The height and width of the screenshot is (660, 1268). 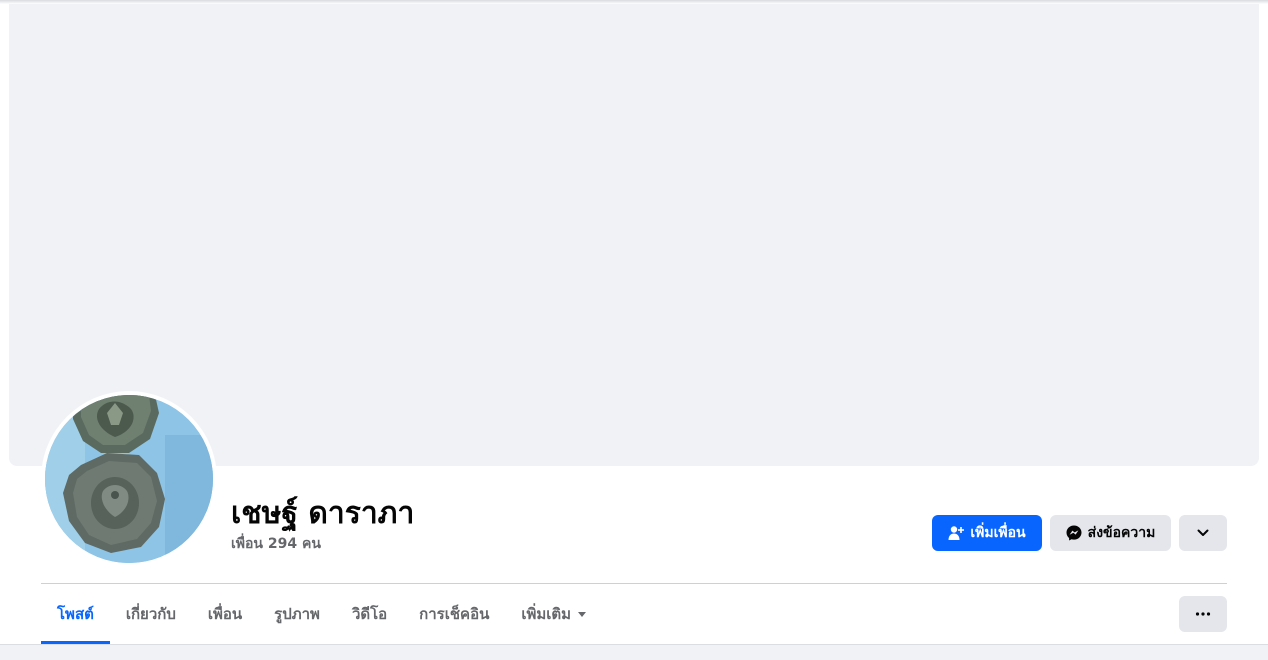 I want to click on tab-label: โพสต์, so click(x=75, y=614).